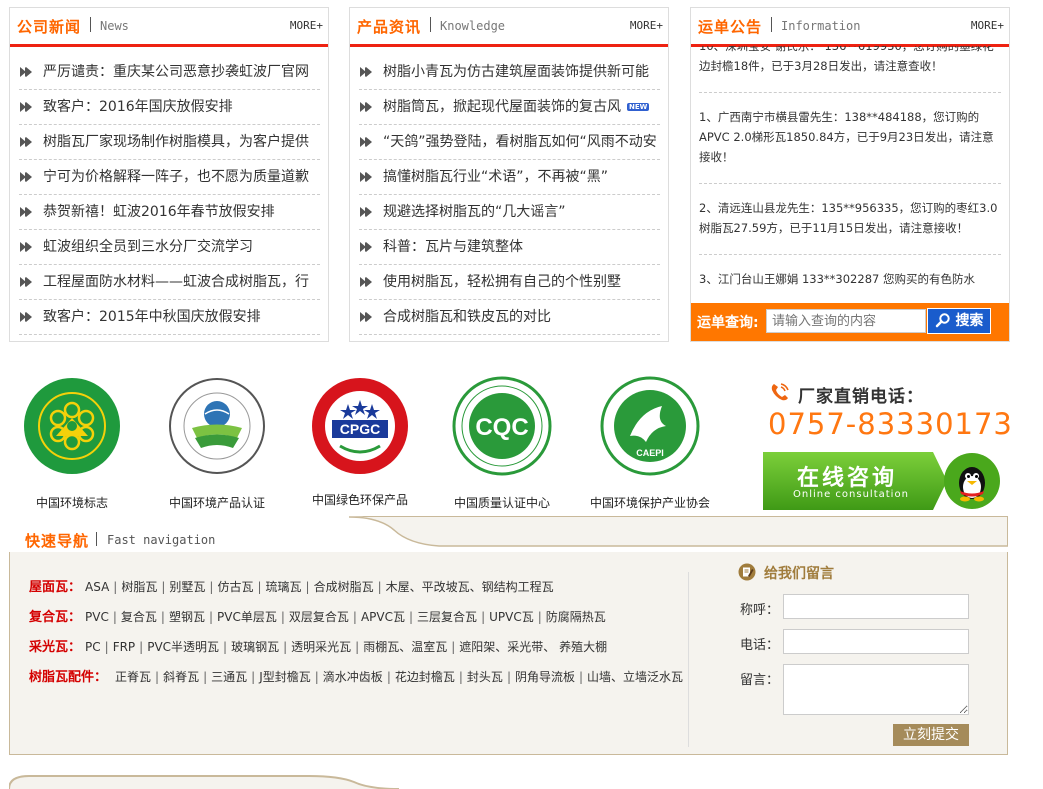 Image resolution: width=1043 pixels, height=789 pixels. I want to click on nav-link: 滴水冲齿板, so click(353, 677).